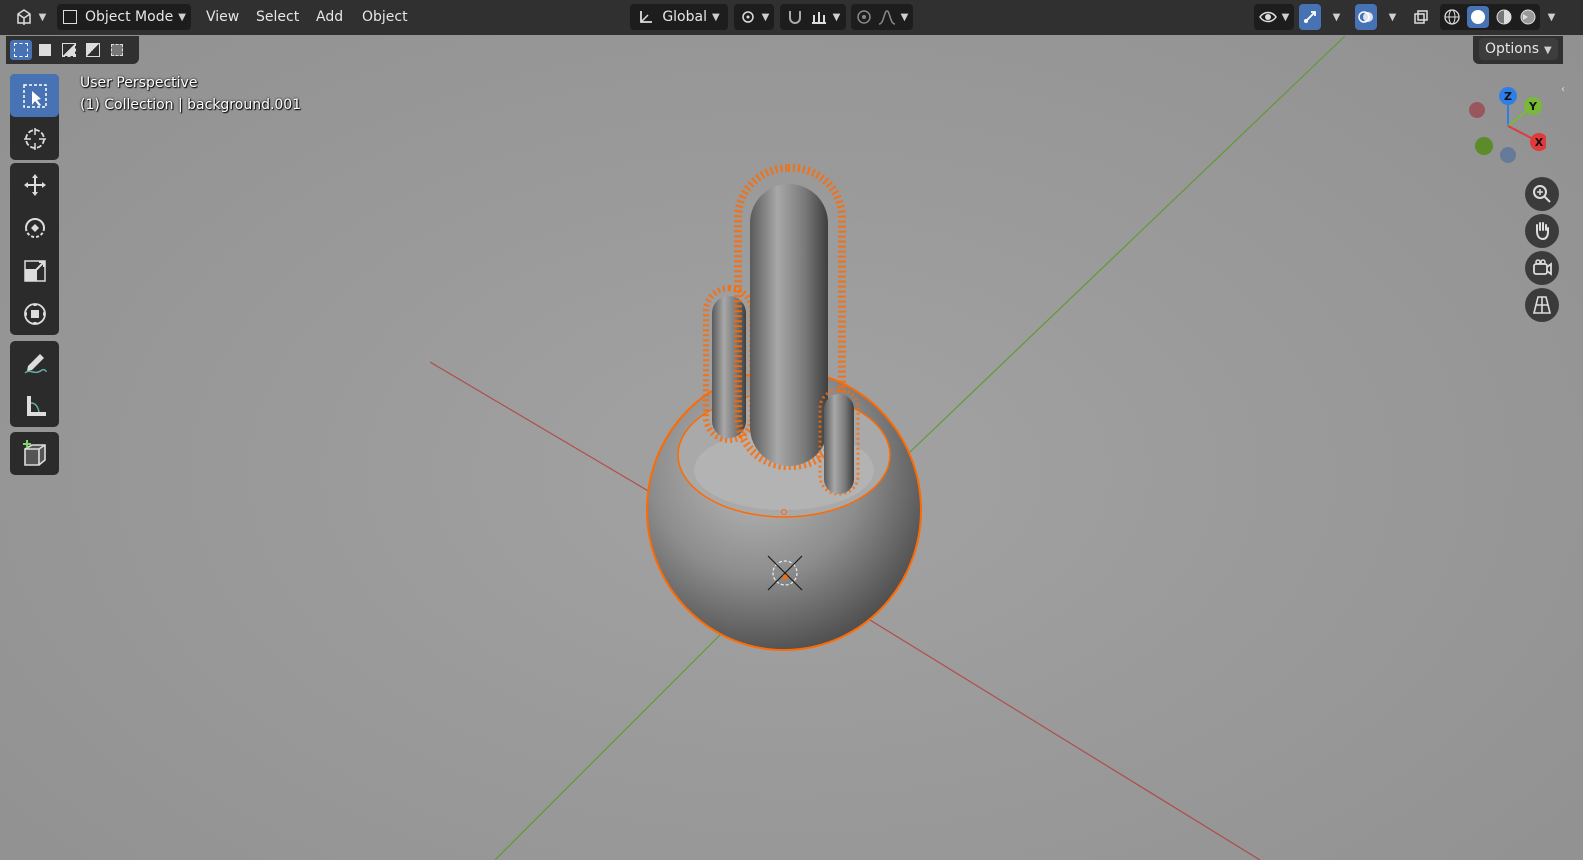  I want to click on toolbar-select-group, so click(34, 117).